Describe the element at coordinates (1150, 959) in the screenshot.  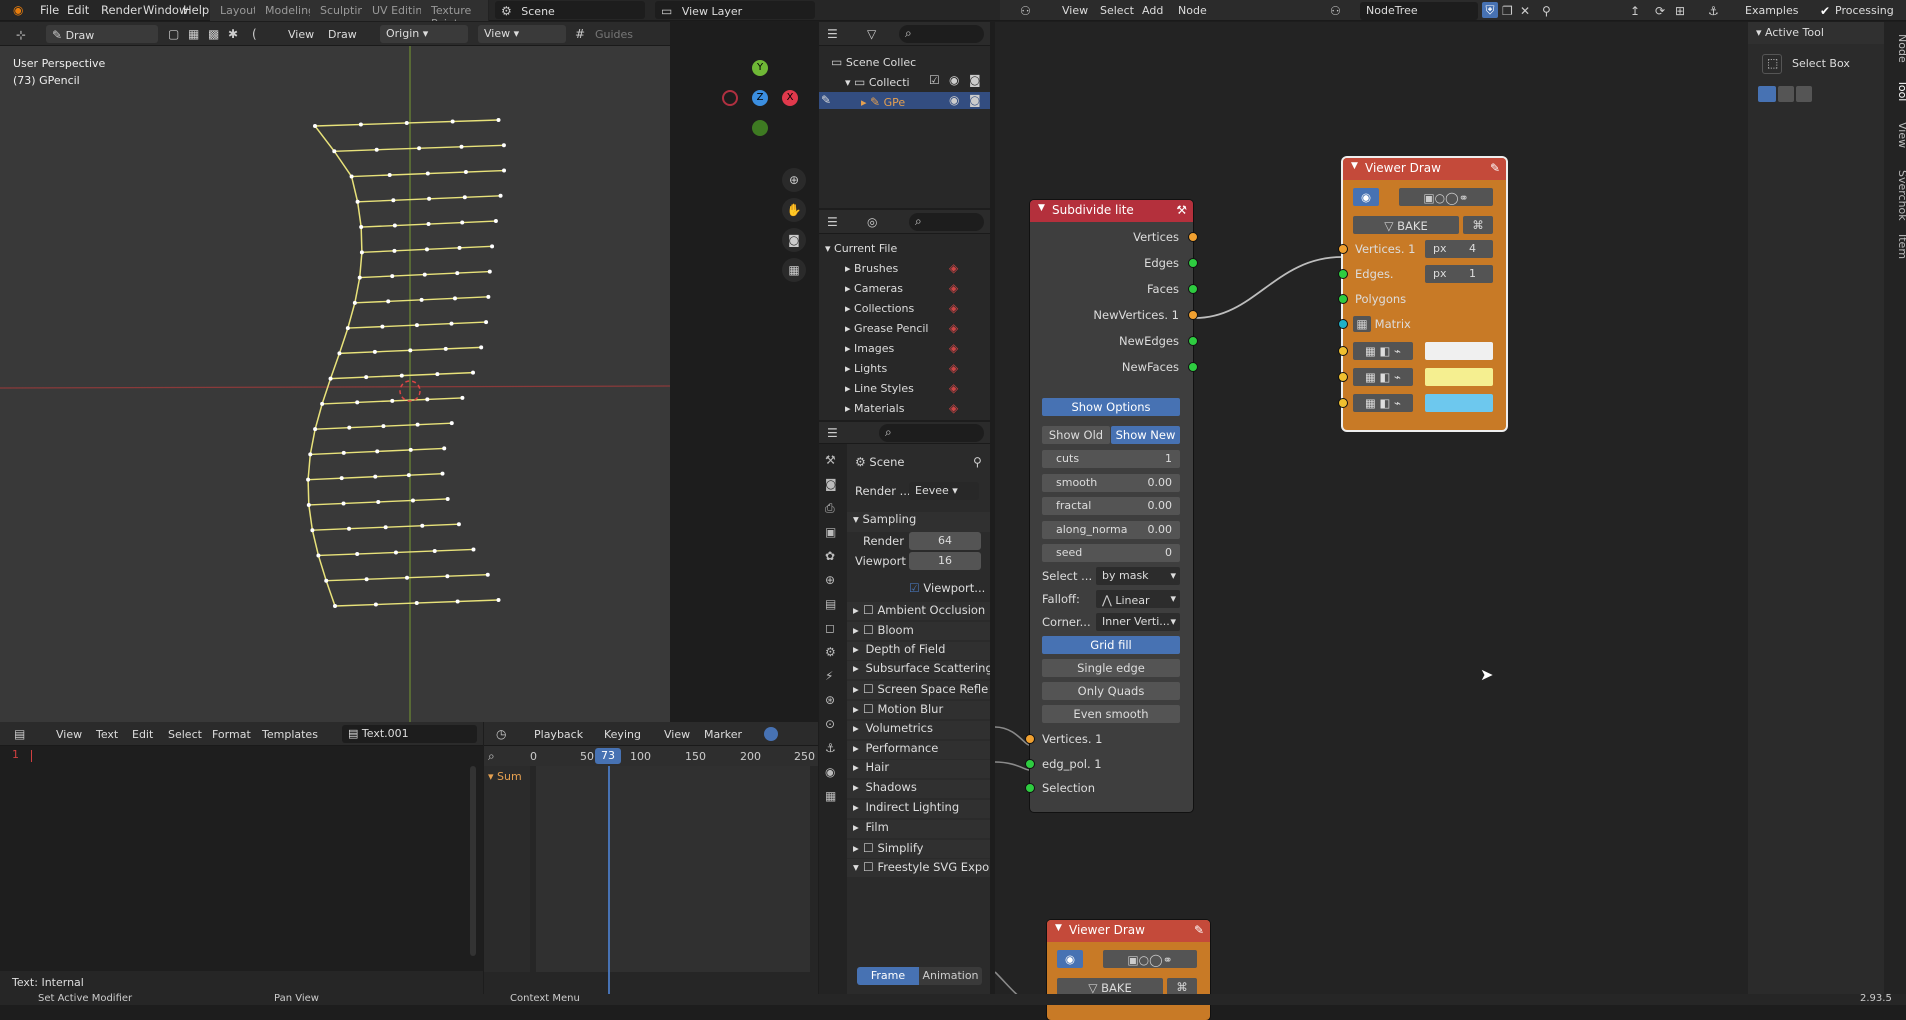
I see `display-mode-toggles: ▣○◯⚭` at that location.